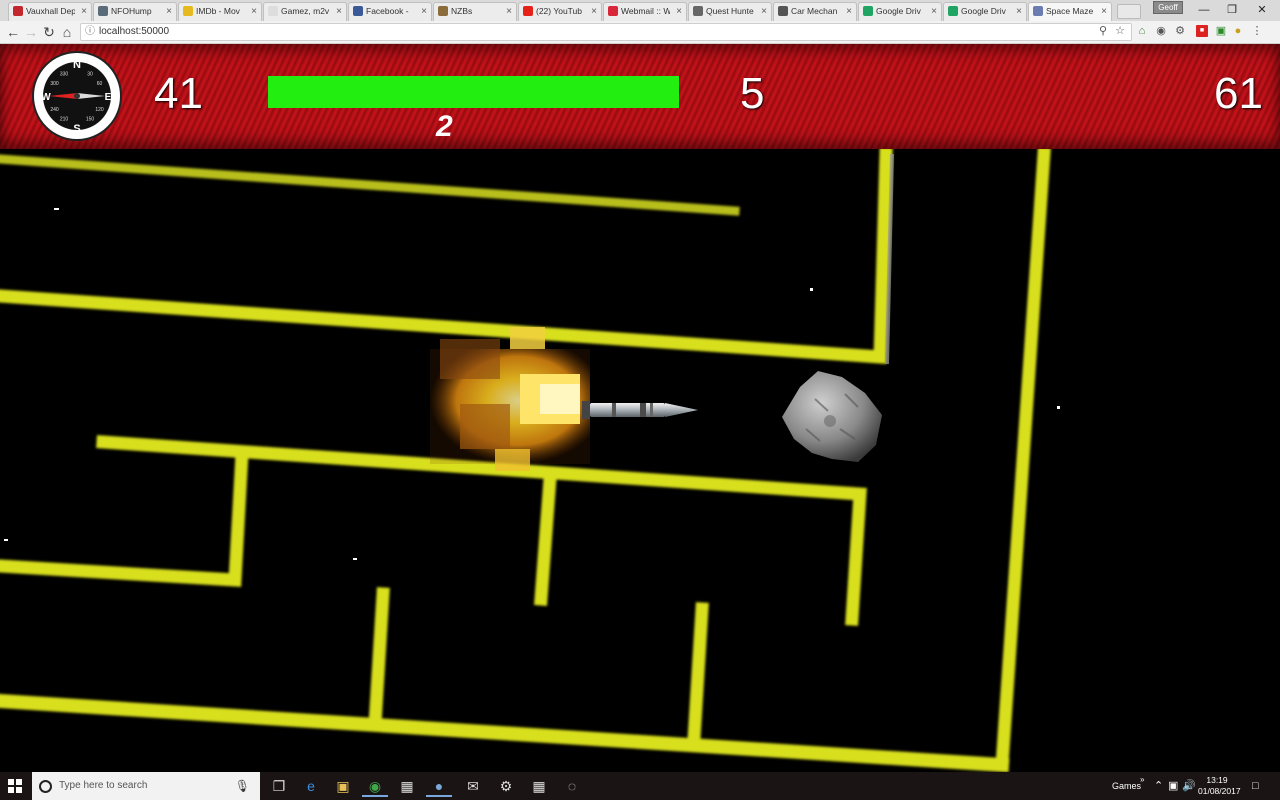  I want to click on menu-icon: ⋮, so click(1257, 31).